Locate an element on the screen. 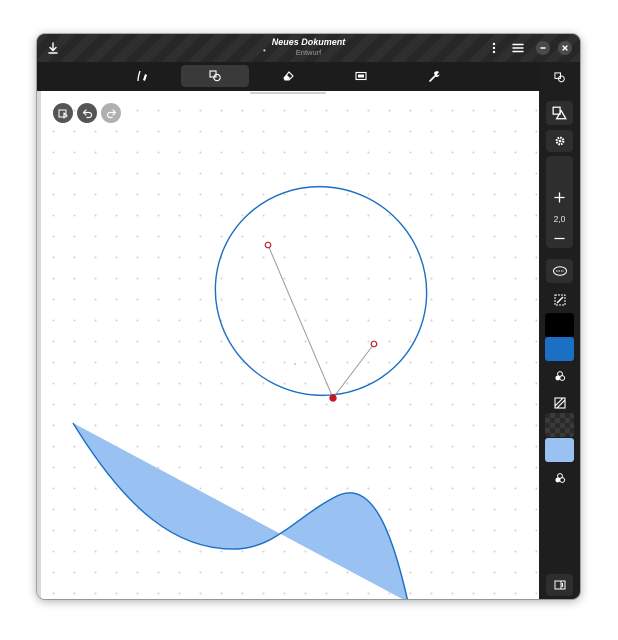 The image size is (618, 640). fill-palette-button is located at coordinates (559, 478).